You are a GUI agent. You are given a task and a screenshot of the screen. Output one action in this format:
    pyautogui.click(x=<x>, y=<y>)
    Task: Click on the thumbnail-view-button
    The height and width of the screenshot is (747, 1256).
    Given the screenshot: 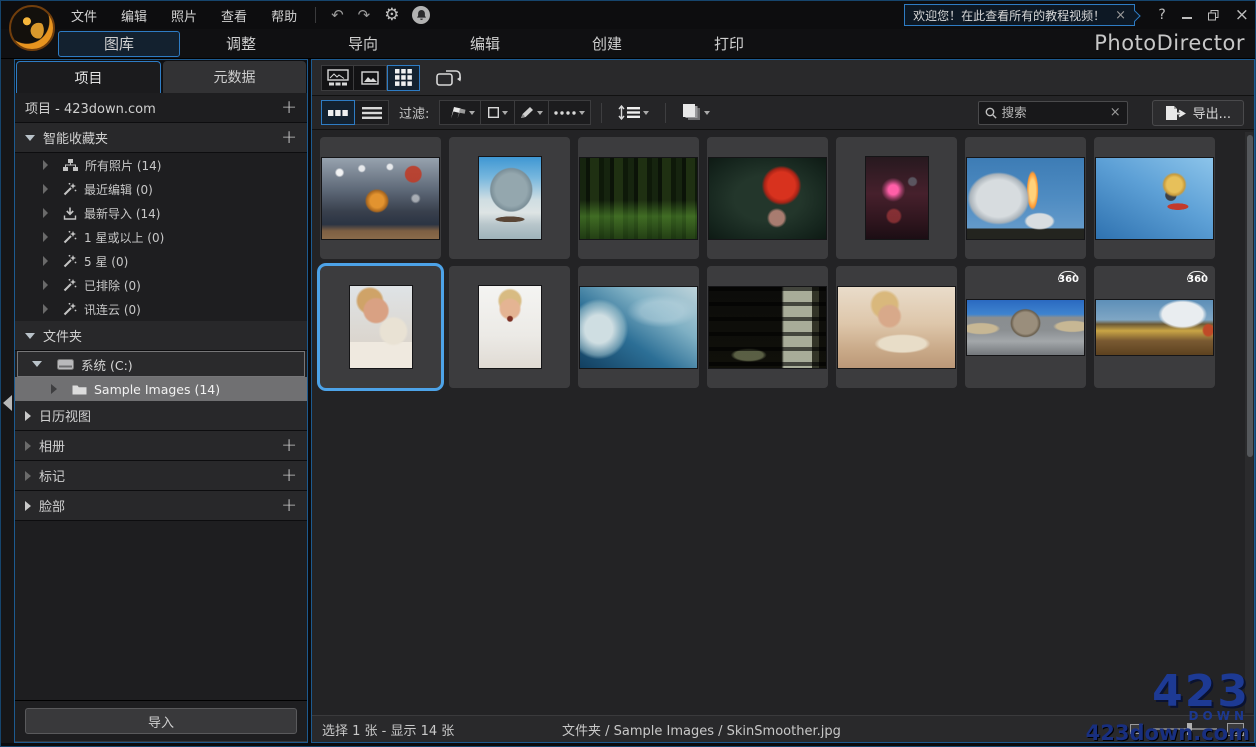 What is the action you would take?
    pyautogui.click(x=338, y=112)
    